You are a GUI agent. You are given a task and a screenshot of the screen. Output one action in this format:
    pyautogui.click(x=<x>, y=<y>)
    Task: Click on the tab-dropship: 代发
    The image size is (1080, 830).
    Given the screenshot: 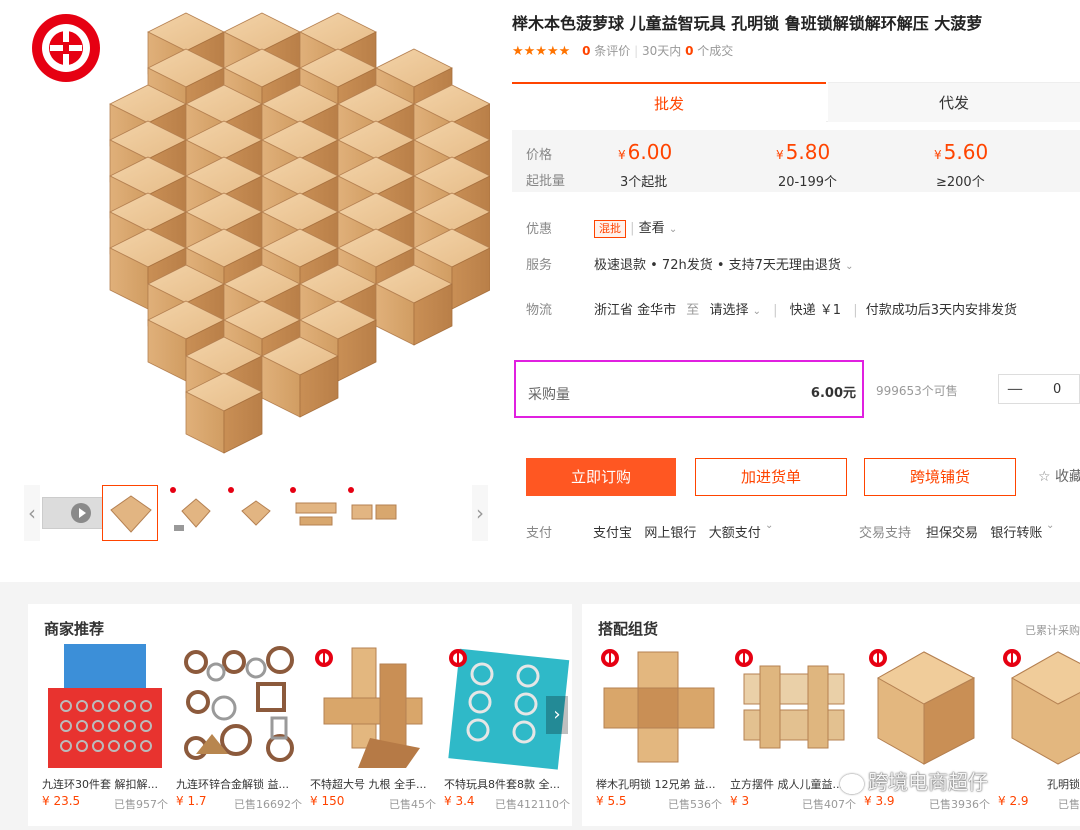 What is the action you would take?
    pyautogui.click(x=954, y=102)
    